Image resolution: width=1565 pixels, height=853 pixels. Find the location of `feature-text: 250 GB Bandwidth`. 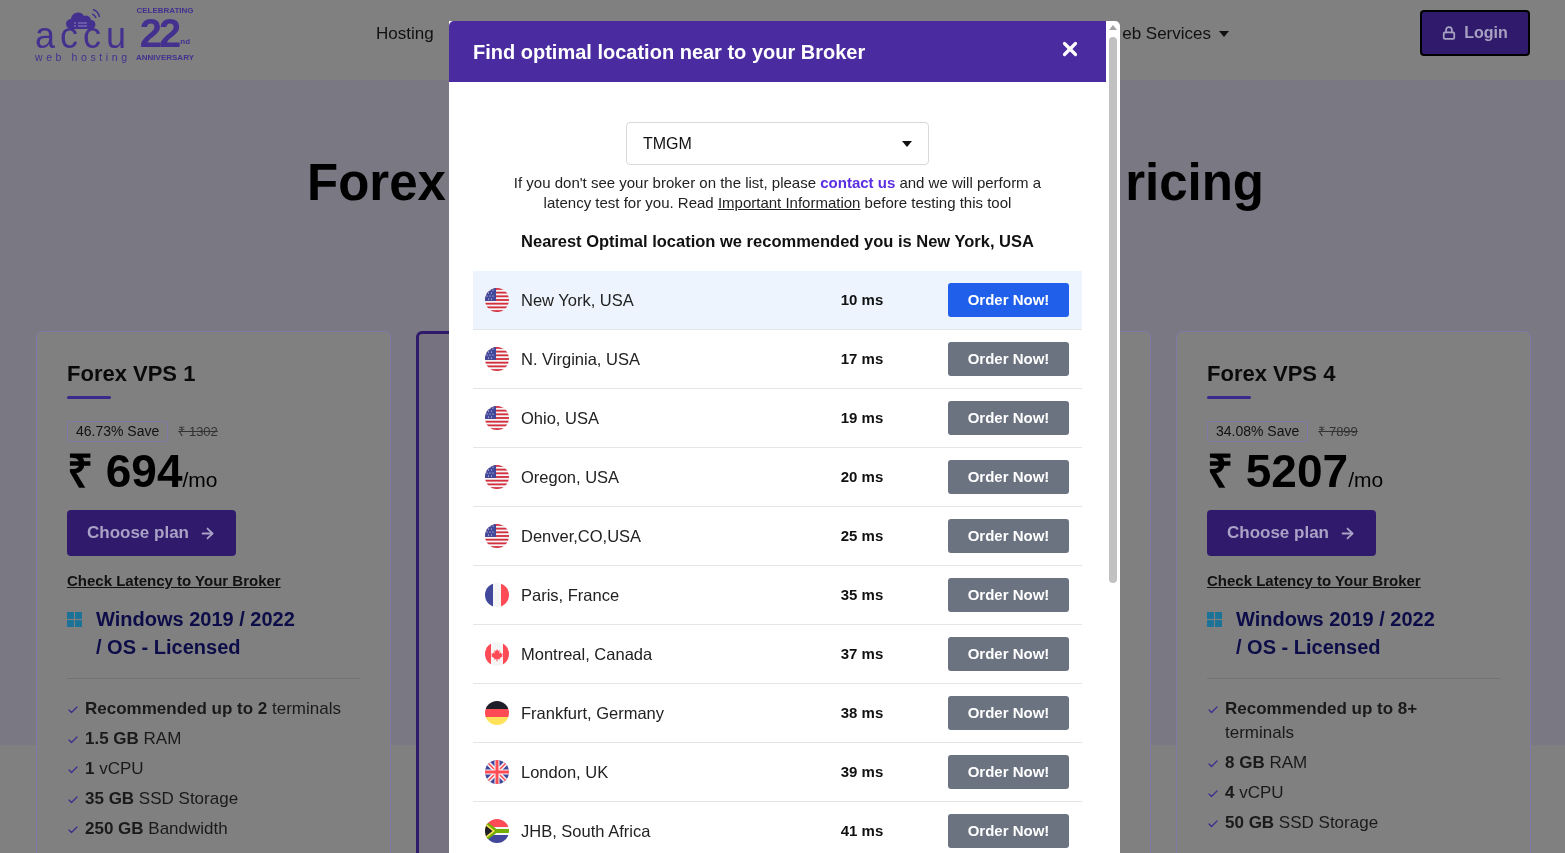

feature-text: 250 GB Bandwidth is located at coordinates (156, 828).